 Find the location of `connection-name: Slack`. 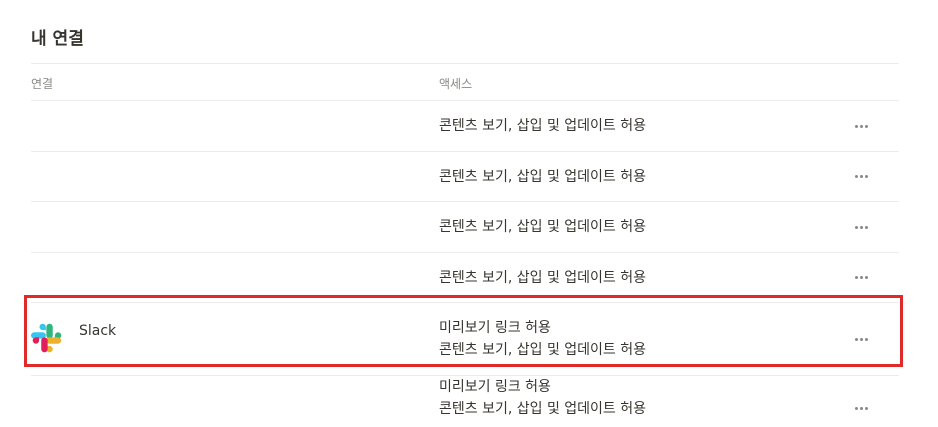

connection-name: Slack is located at coordinates (98, 331).